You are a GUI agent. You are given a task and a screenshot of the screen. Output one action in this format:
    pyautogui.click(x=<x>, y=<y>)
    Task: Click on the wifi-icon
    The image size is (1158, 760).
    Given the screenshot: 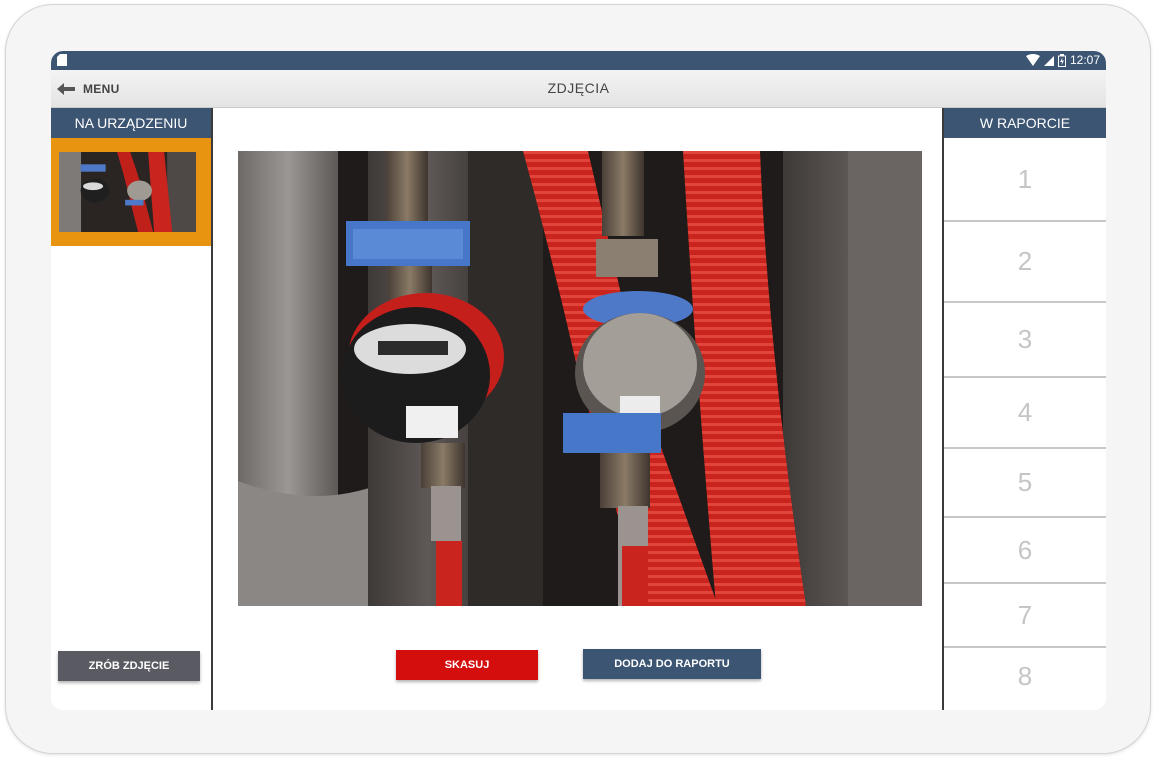 What is the action you would take?
    pyautogui.click(x=1032, y=60)
    